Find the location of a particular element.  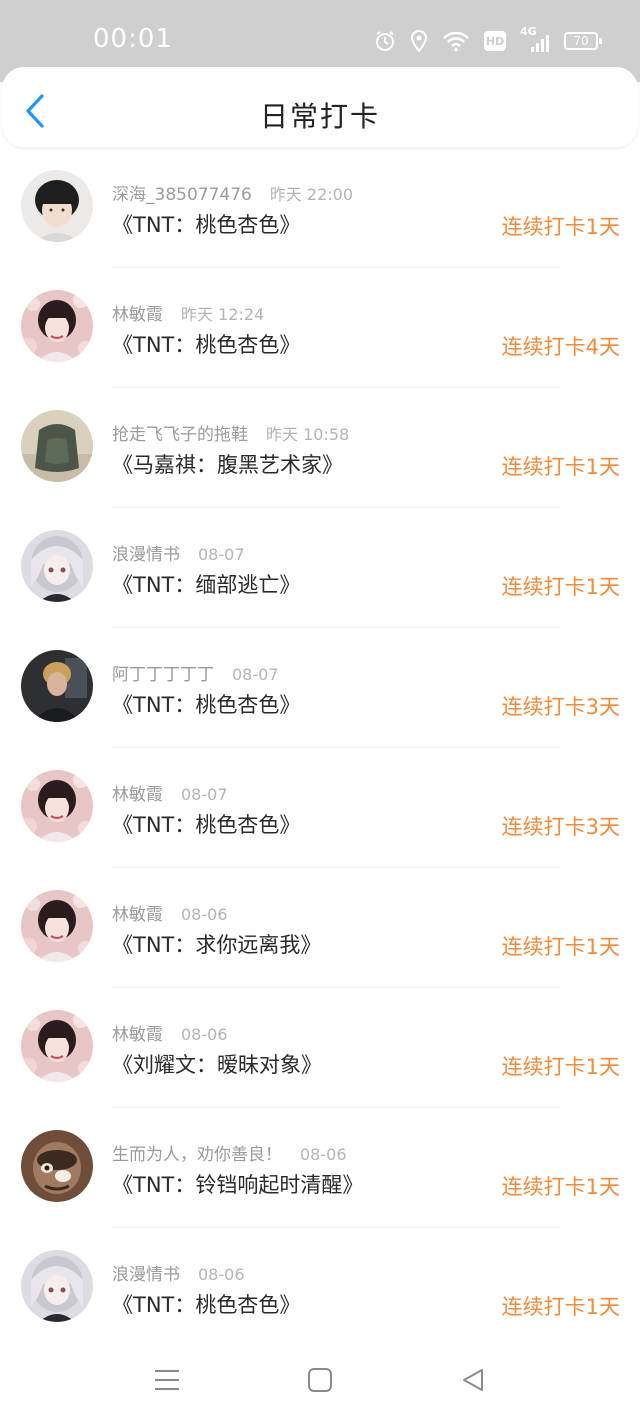

menu-icon is located at coordinates (167, 1380).